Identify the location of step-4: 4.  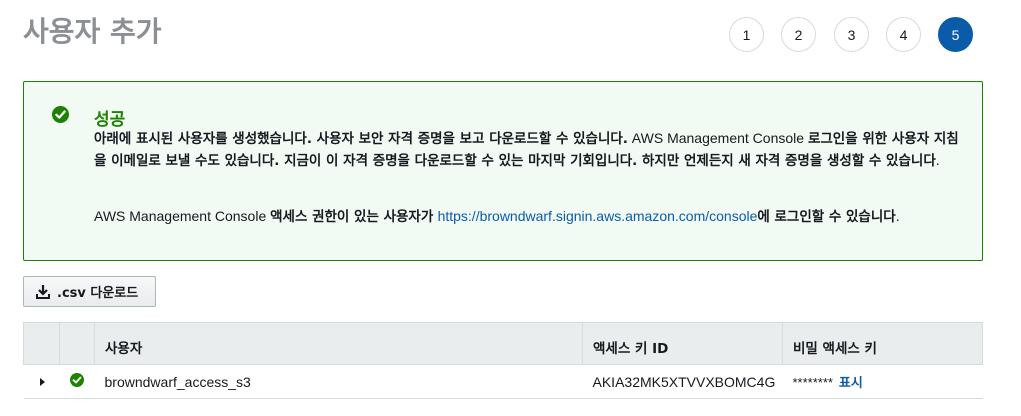
(903, 34).